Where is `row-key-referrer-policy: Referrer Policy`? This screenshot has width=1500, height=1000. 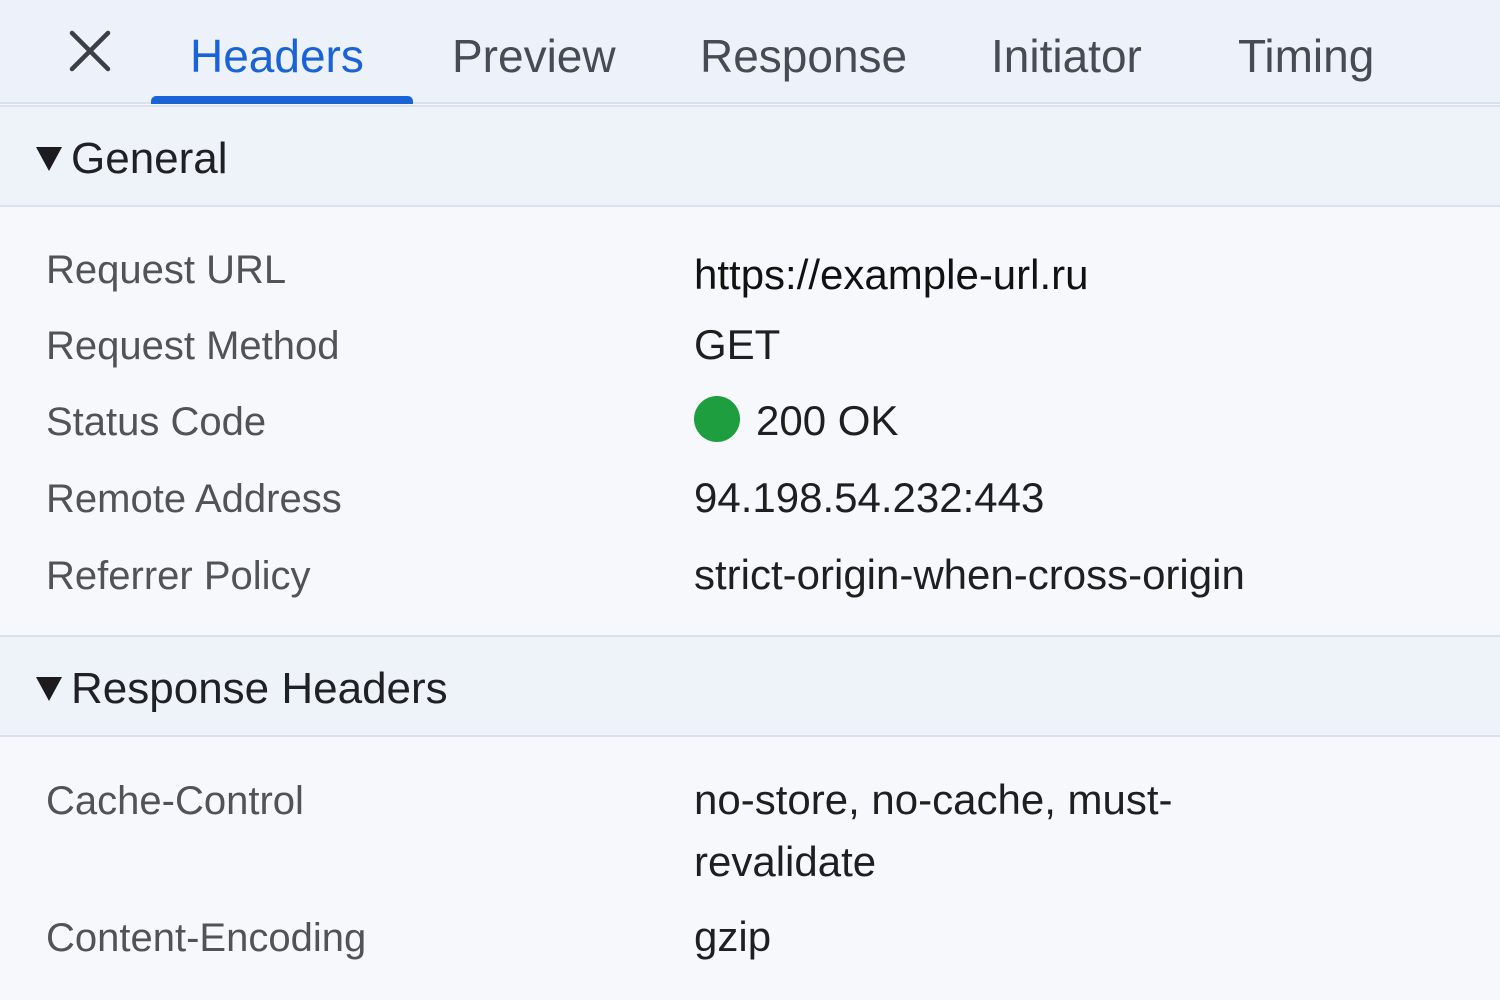
row-key-referrer-policy: Referrer Policy is located at coordinates (178, 576).